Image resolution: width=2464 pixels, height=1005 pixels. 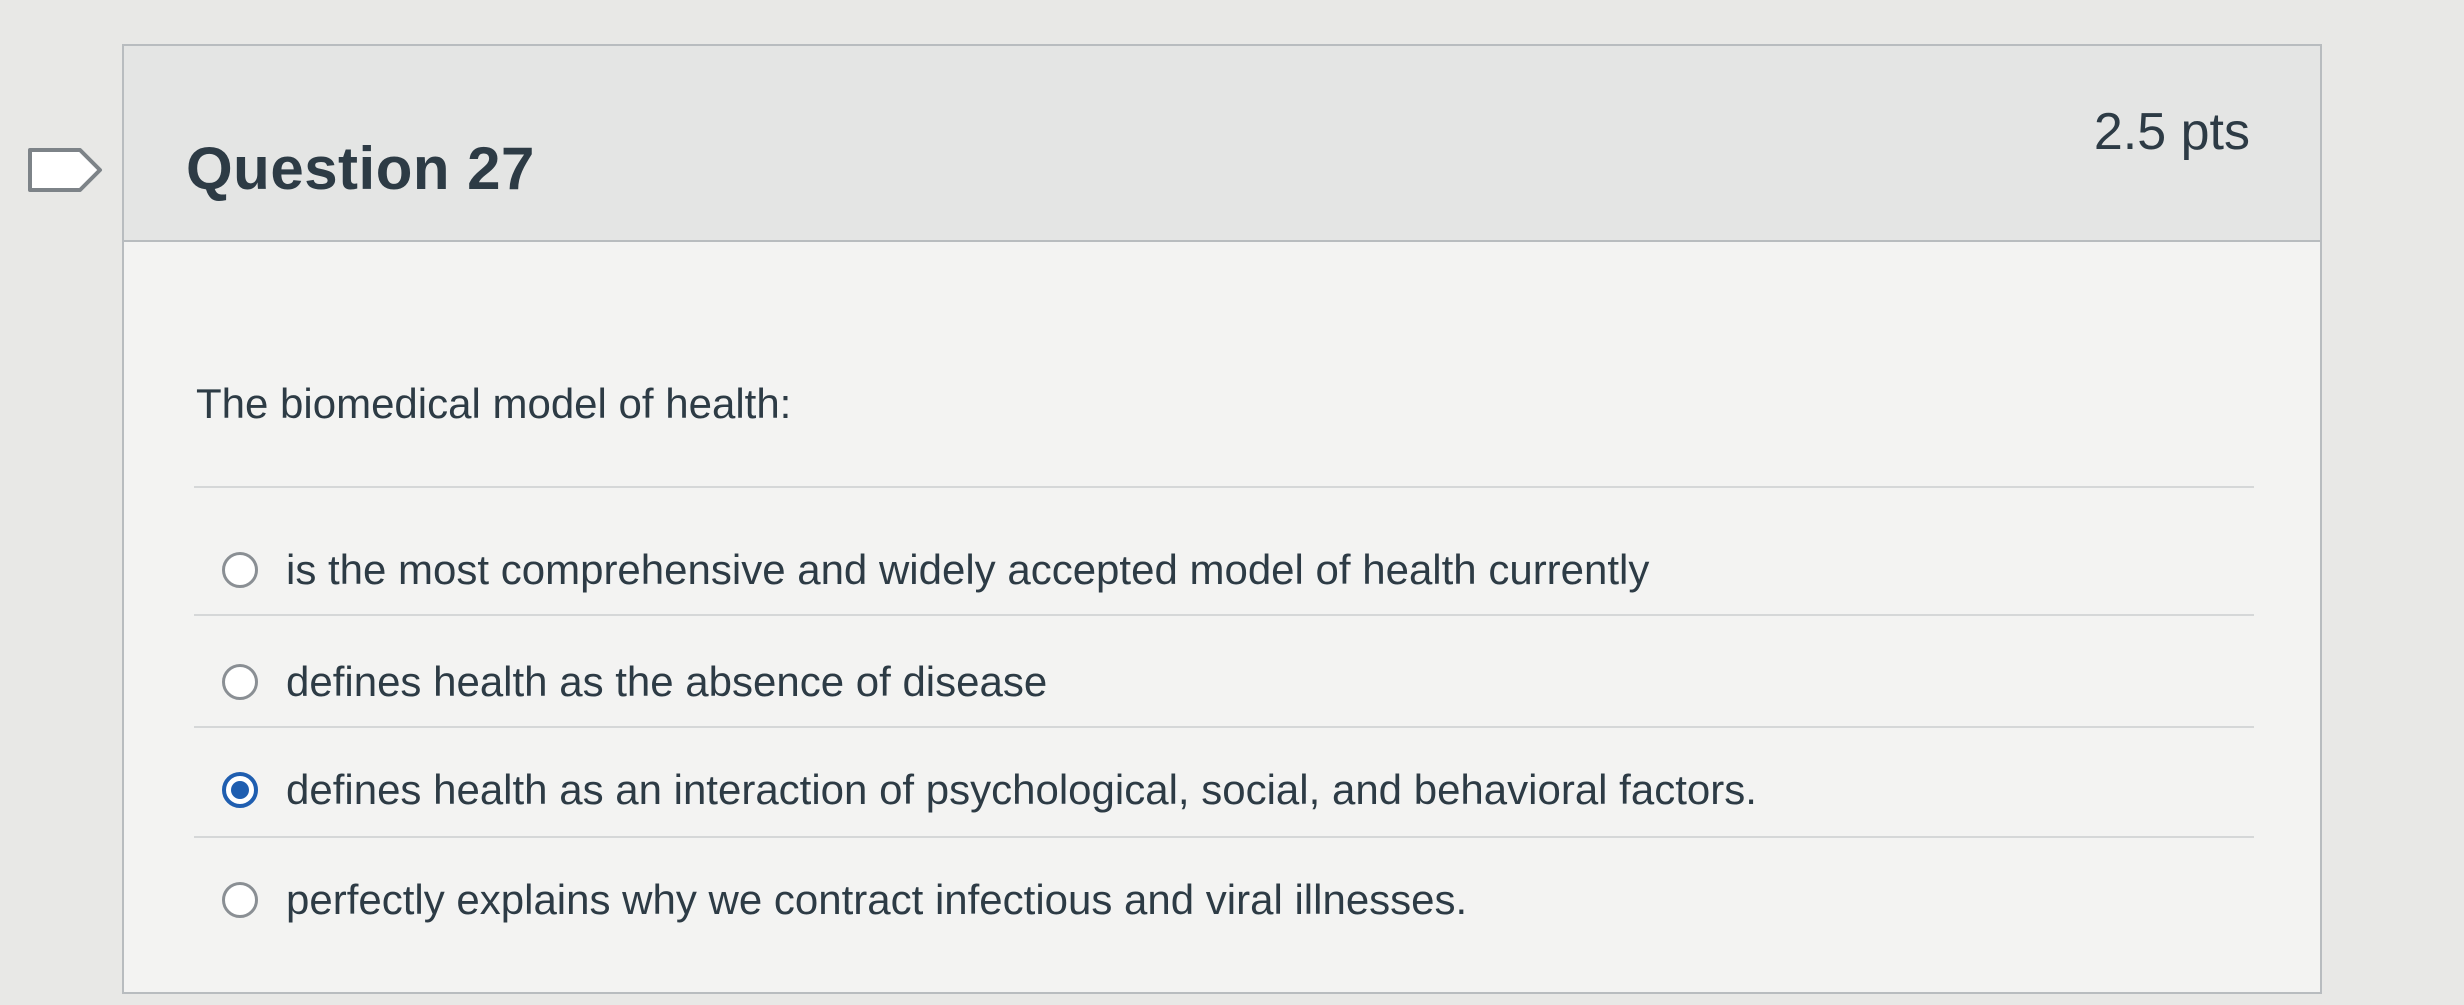 What do you see at coordinates (240, 790) in the screenshot?
I see `radio-button-selected` at bounding box center [240, 790].